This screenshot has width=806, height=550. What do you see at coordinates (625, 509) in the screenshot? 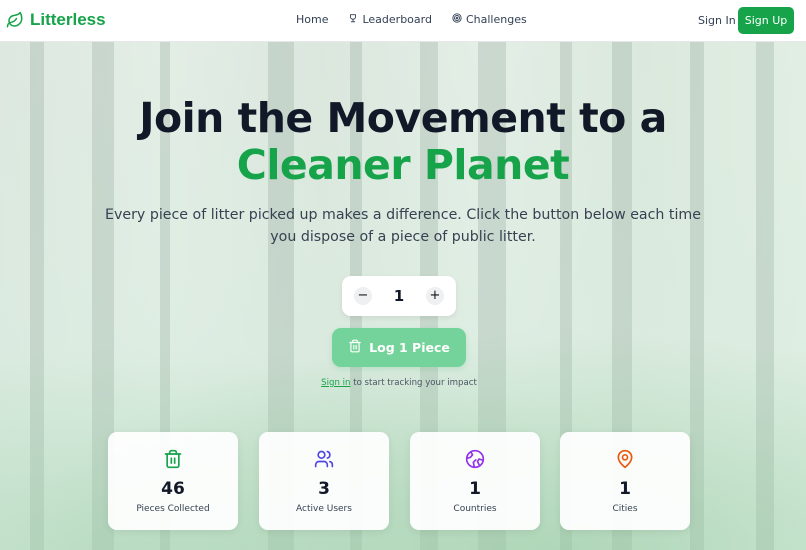
I see `stat-label: Cities` at bounding box center [625, 509].